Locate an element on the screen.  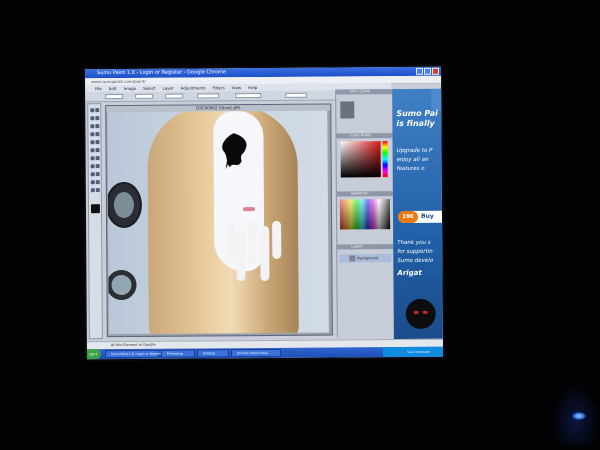
ad-body-2: enjoy all an is located at coordinates (412, 160).